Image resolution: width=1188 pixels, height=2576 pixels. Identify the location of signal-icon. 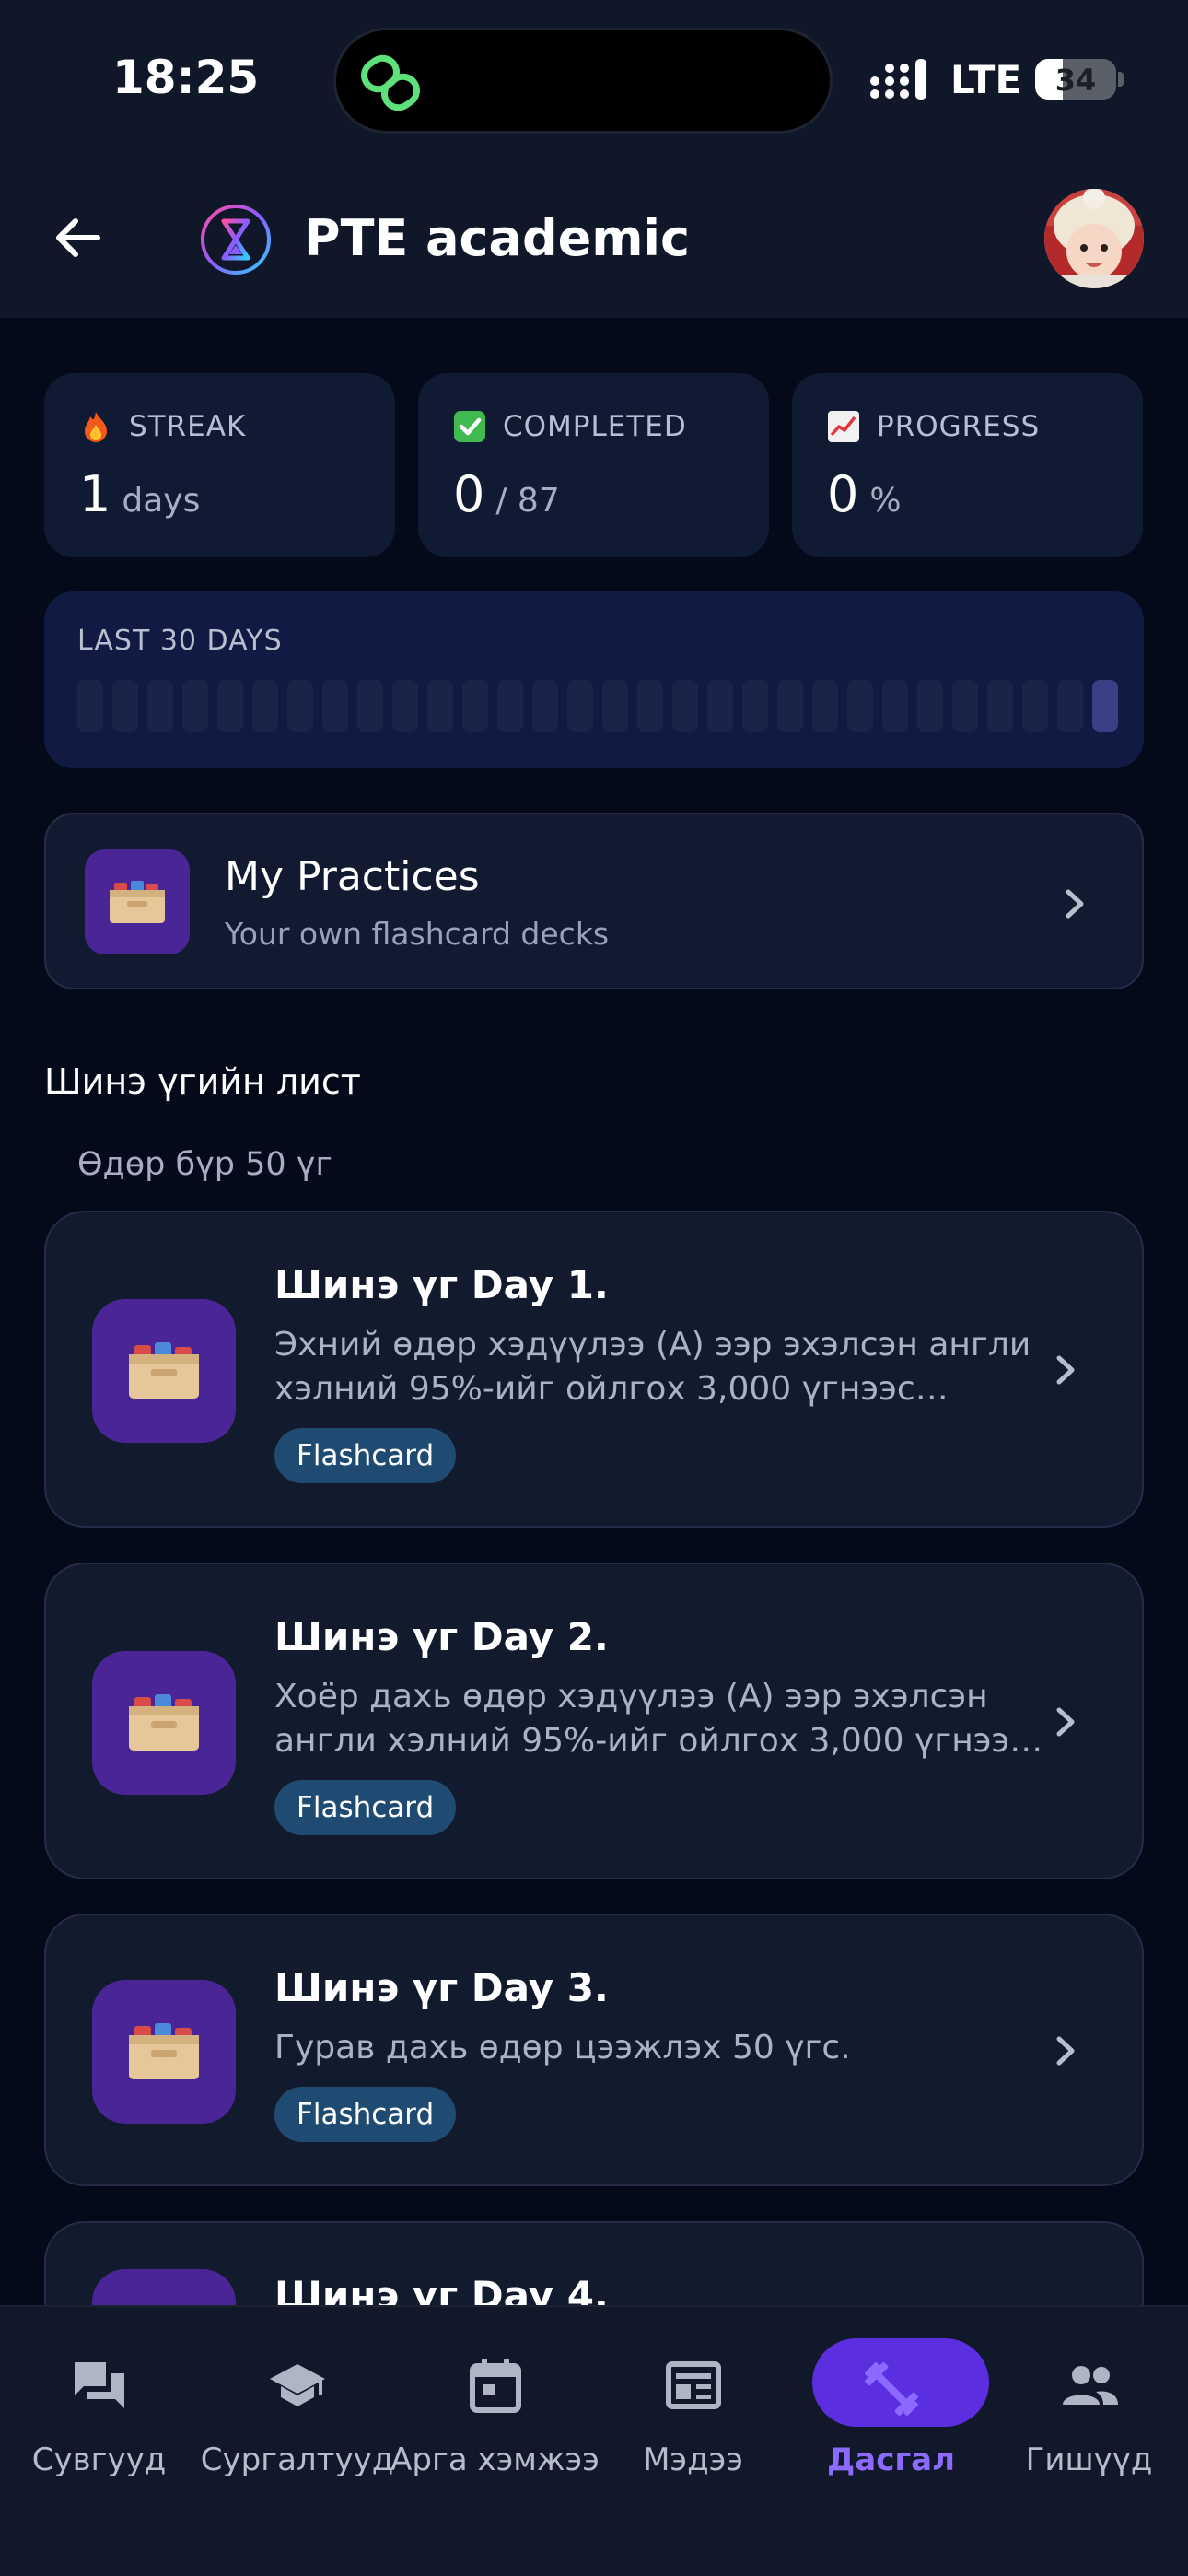
(898, 79).